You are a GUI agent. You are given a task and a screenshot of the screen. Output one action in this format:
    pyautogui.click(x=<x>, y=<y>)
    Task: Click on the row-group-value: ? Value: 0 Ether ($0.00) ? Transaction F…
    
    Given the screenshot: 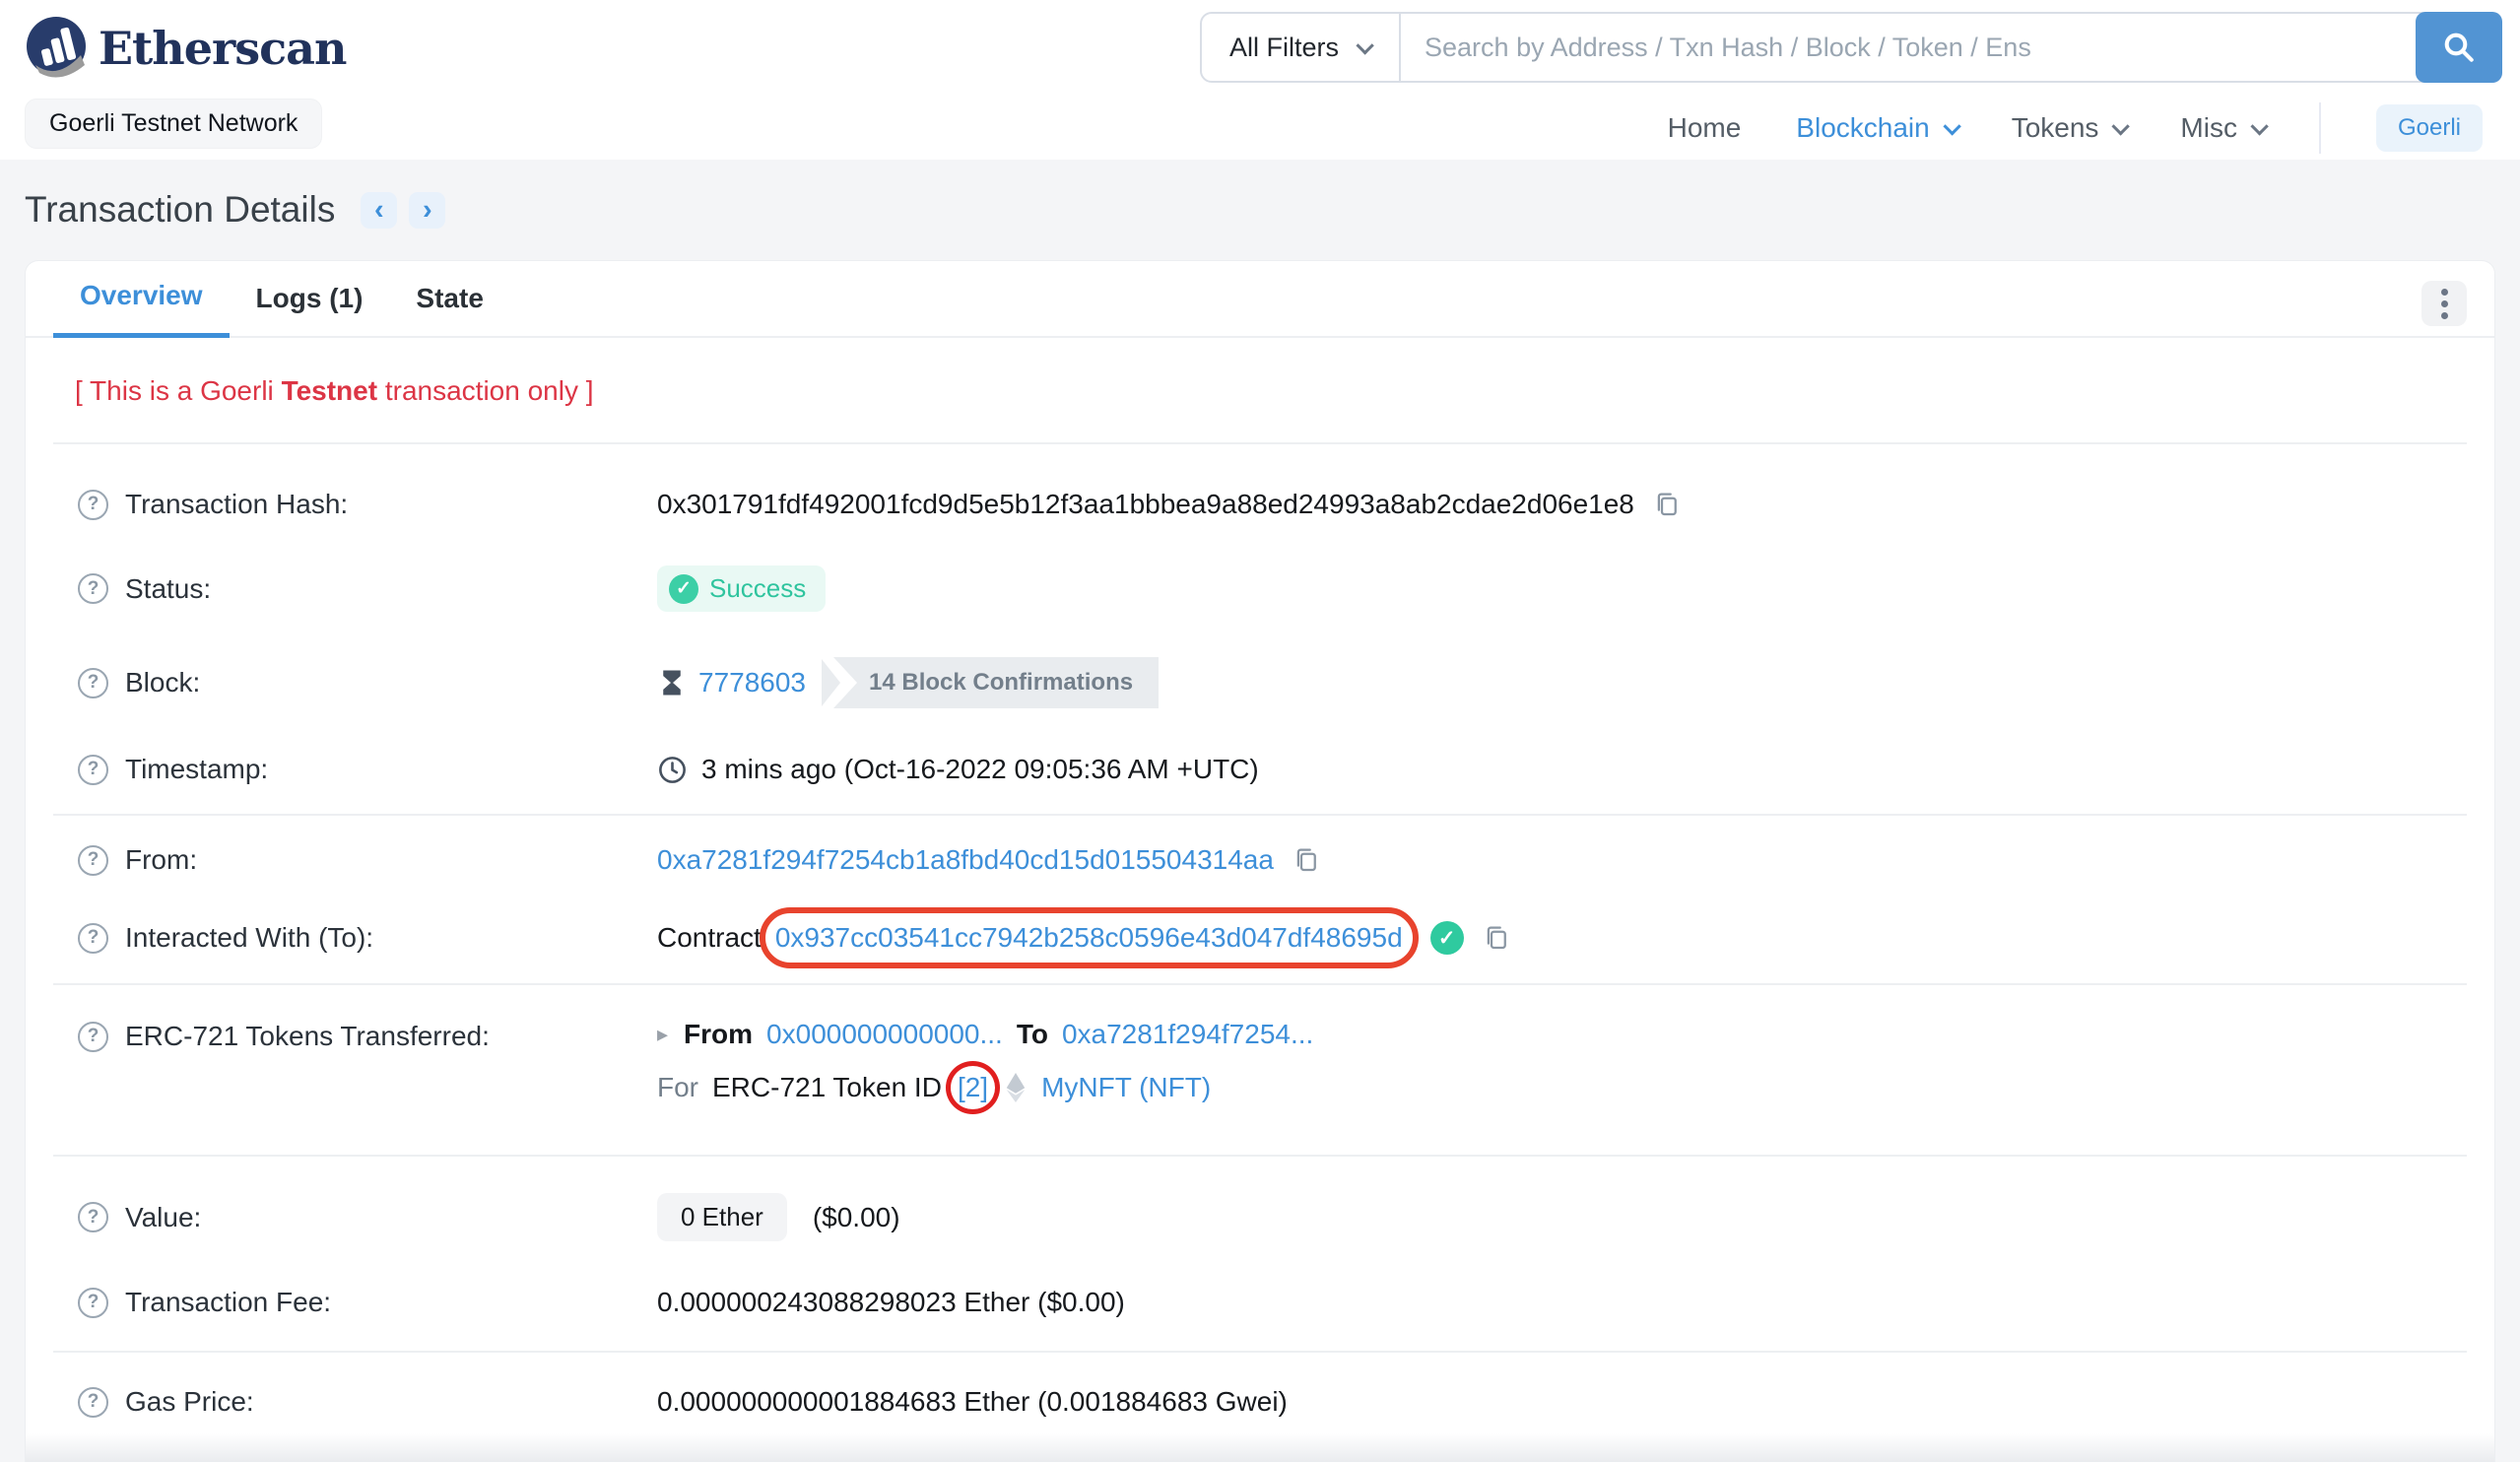 What is the action you would take?
    pyautogui.click(x=1260, y=1254)
    